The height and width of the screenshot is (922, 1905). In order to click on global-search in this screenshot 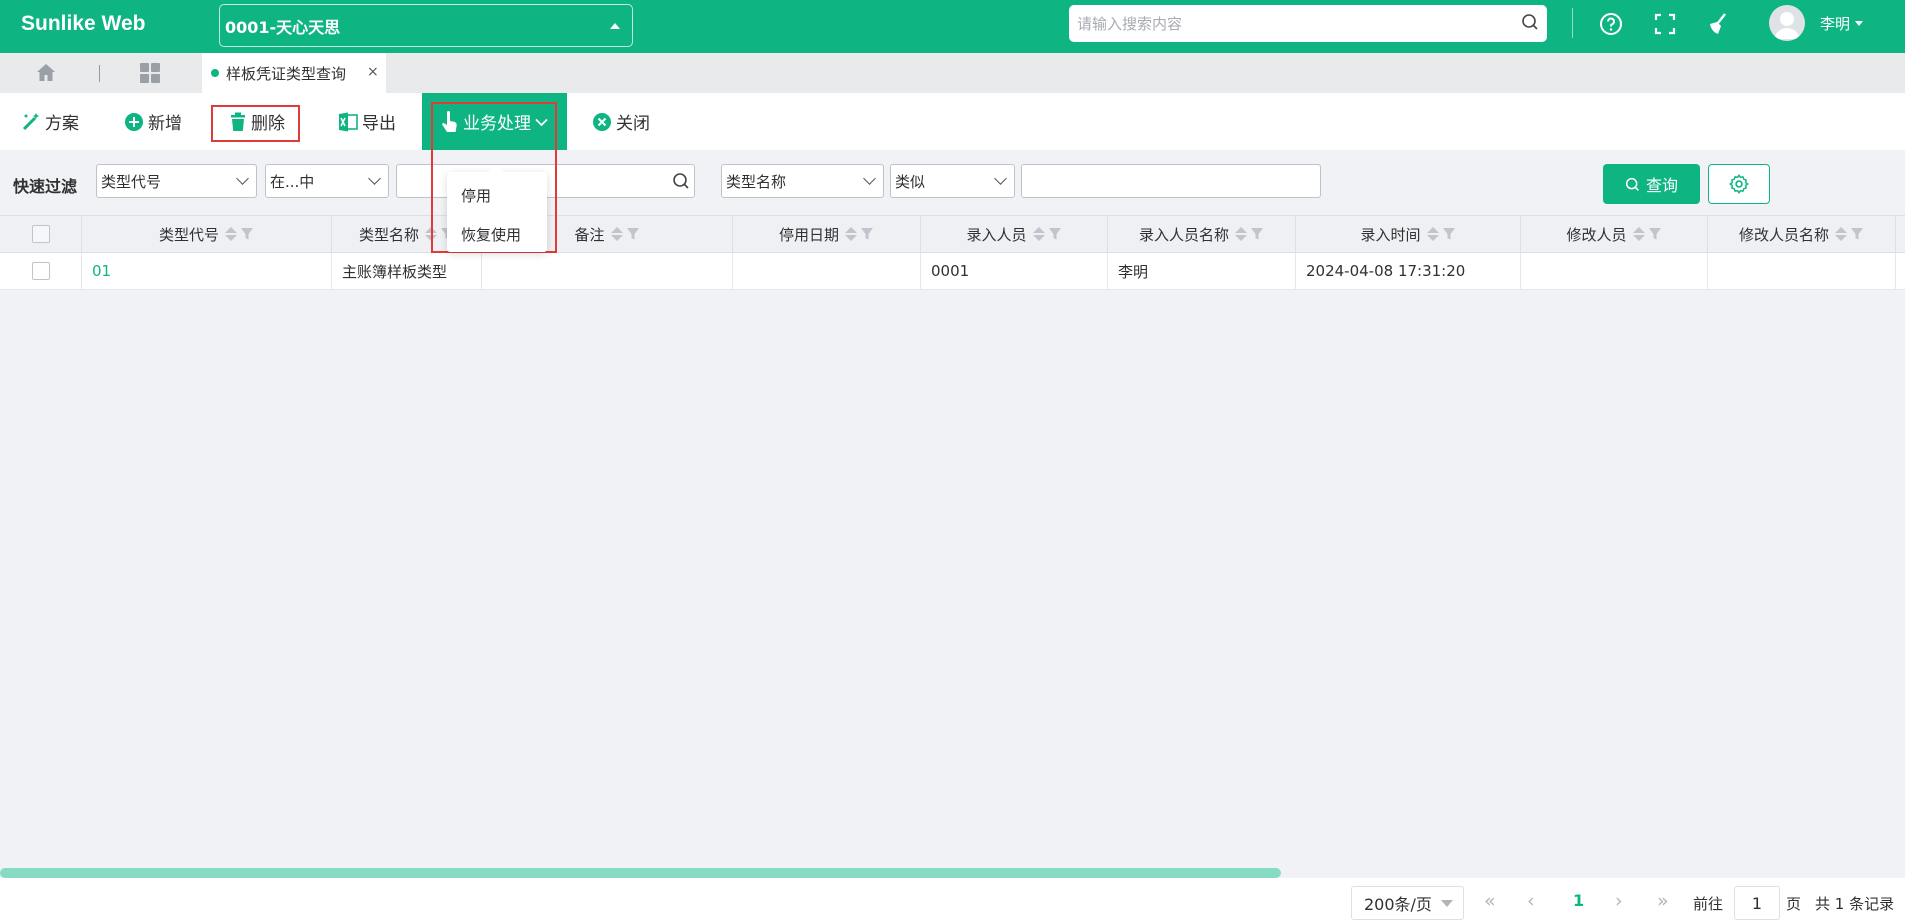, I will do `click(1308, 23)`.